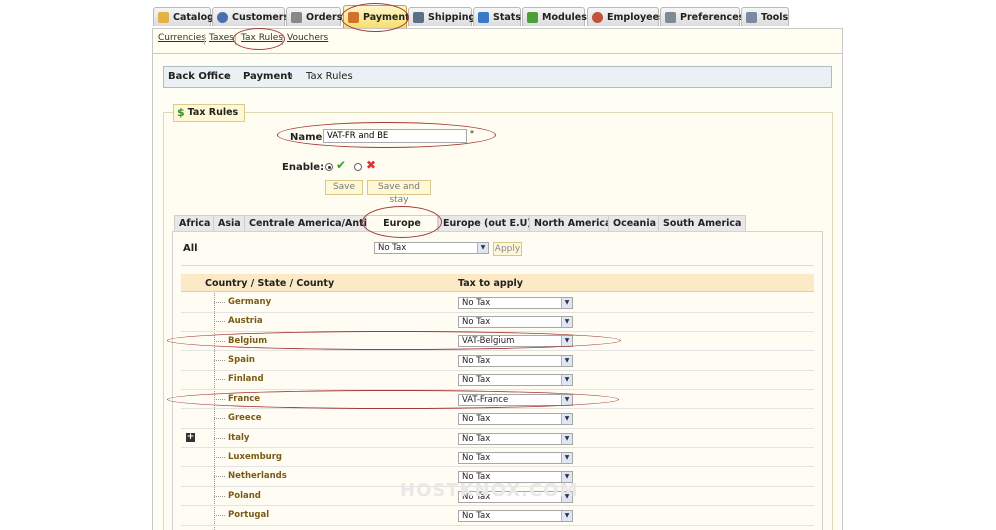 The image size is (996, 530). Describe the element at coordinates (497, 265) in the screenshot. I see `divider` at that location.